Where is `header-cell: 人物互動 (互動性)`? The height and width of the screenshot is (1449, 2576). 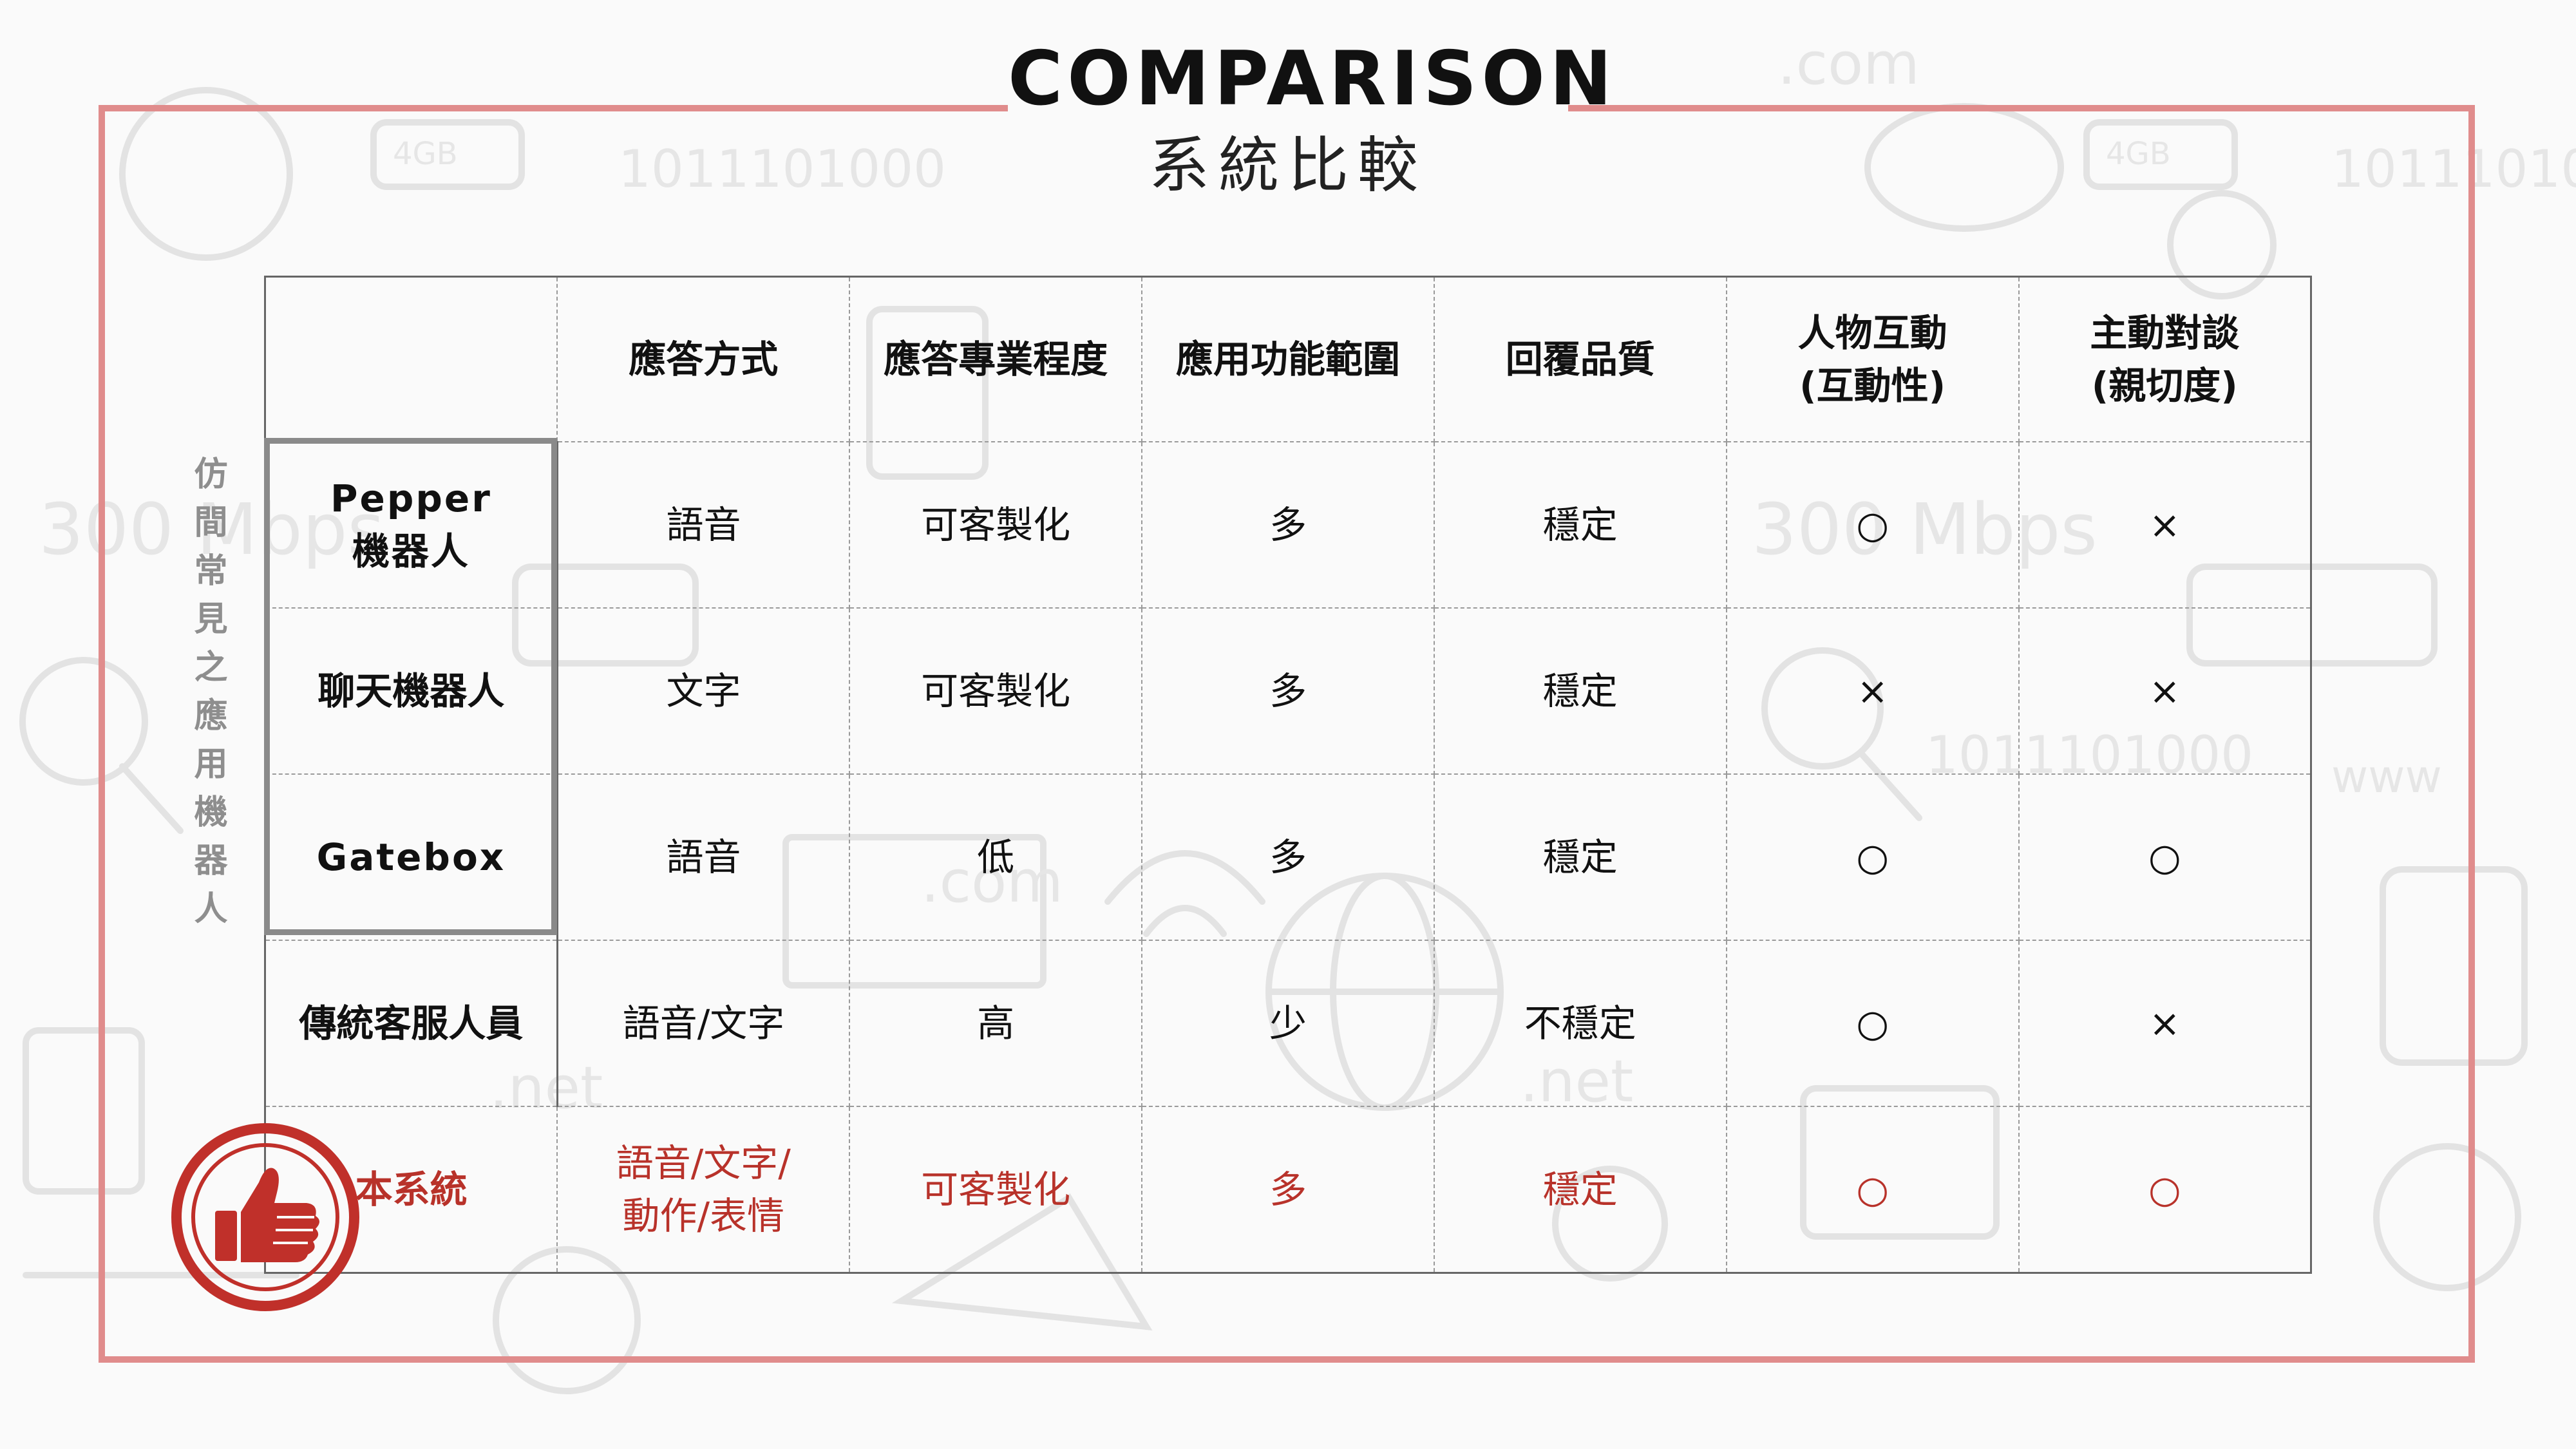 header-cell: 人物互動 (互動性) is located at coordinates (1872, 359).